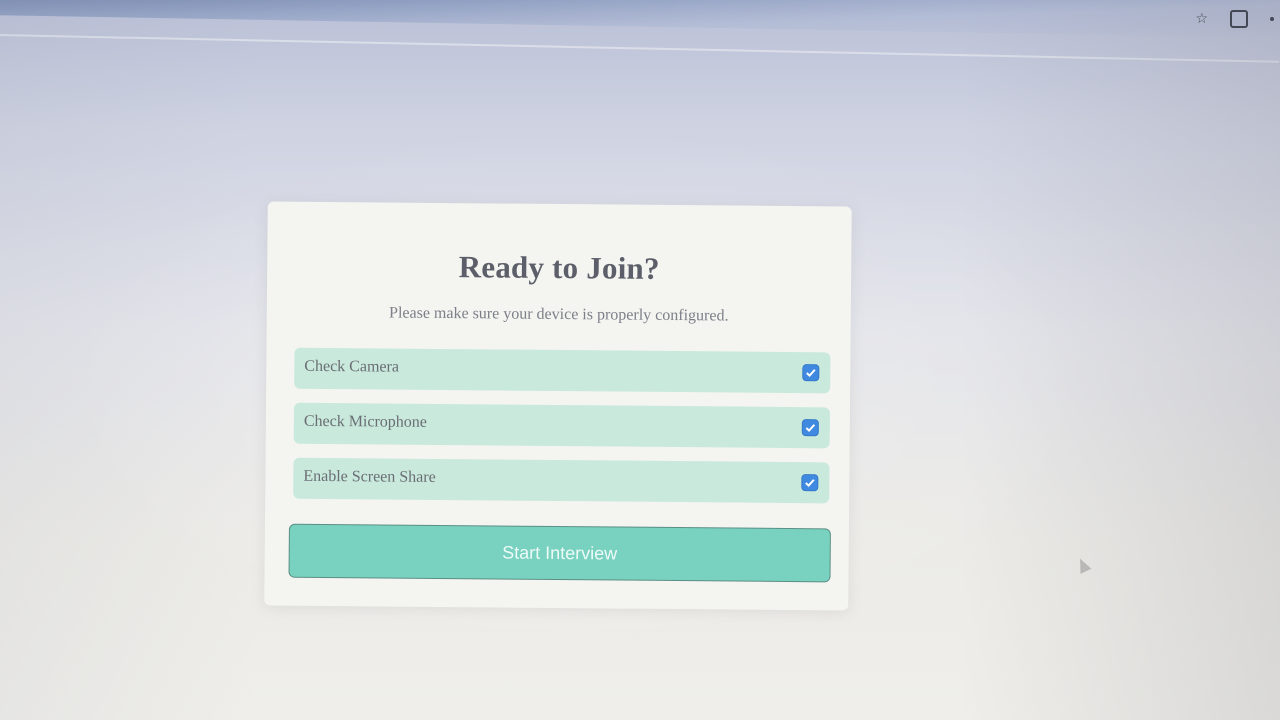 The height and width of the screenshot is (720, 1280). I want to click on bookmark-star-icon: ☆, so click(1201, 19).